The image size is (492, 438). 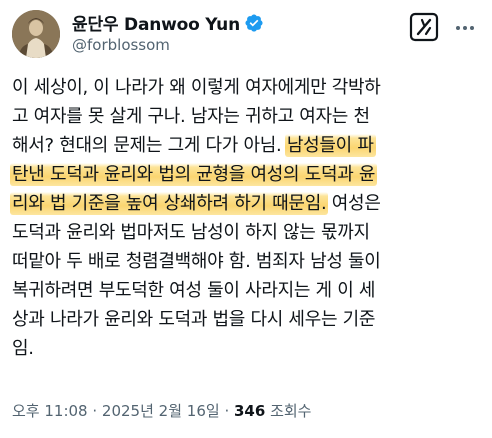 I want to click on views-count: 346, so click(x=249, y=411).